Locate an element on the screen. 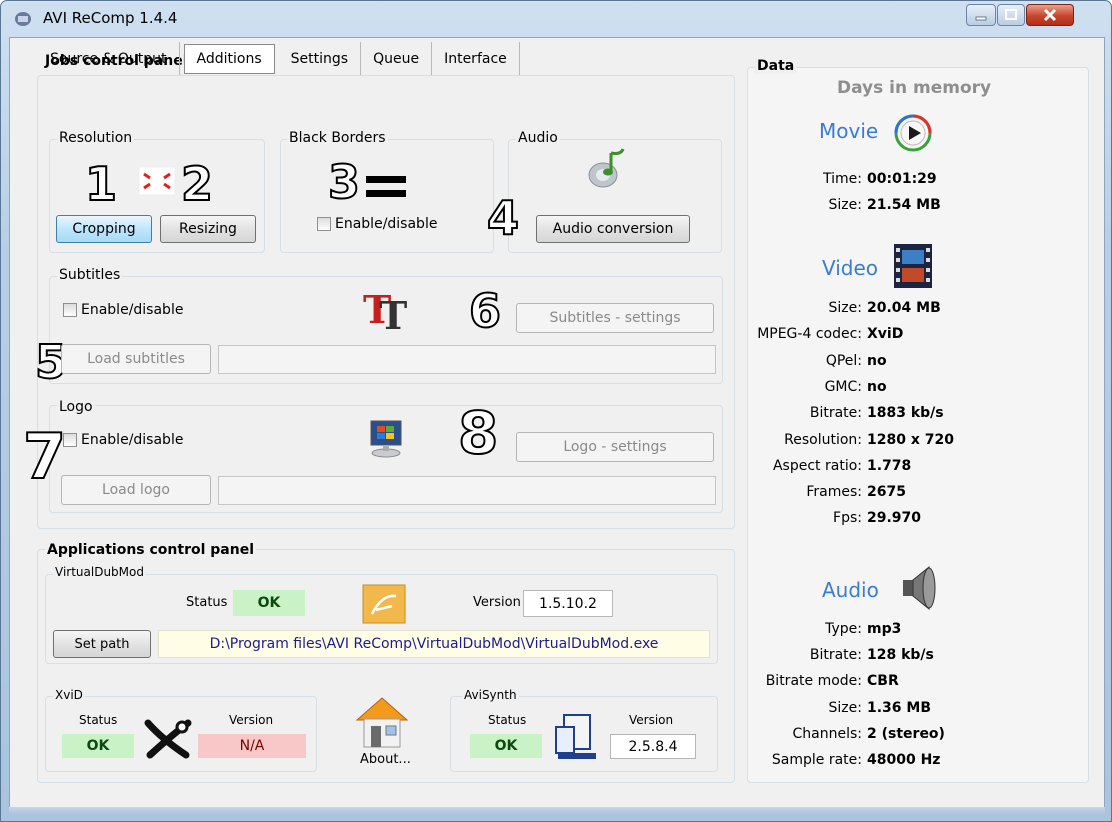 The height and width of the screenshot is (822, 1112). set-path-button: Set path is located at coordinates (102, 644).